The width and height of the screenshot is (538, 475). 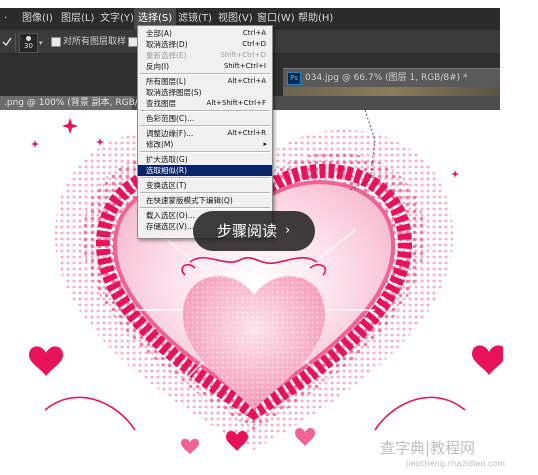 I want to click on menu-row-shortcut: Alt+Shift+Ctrl+F, so click(x=236, y=103).